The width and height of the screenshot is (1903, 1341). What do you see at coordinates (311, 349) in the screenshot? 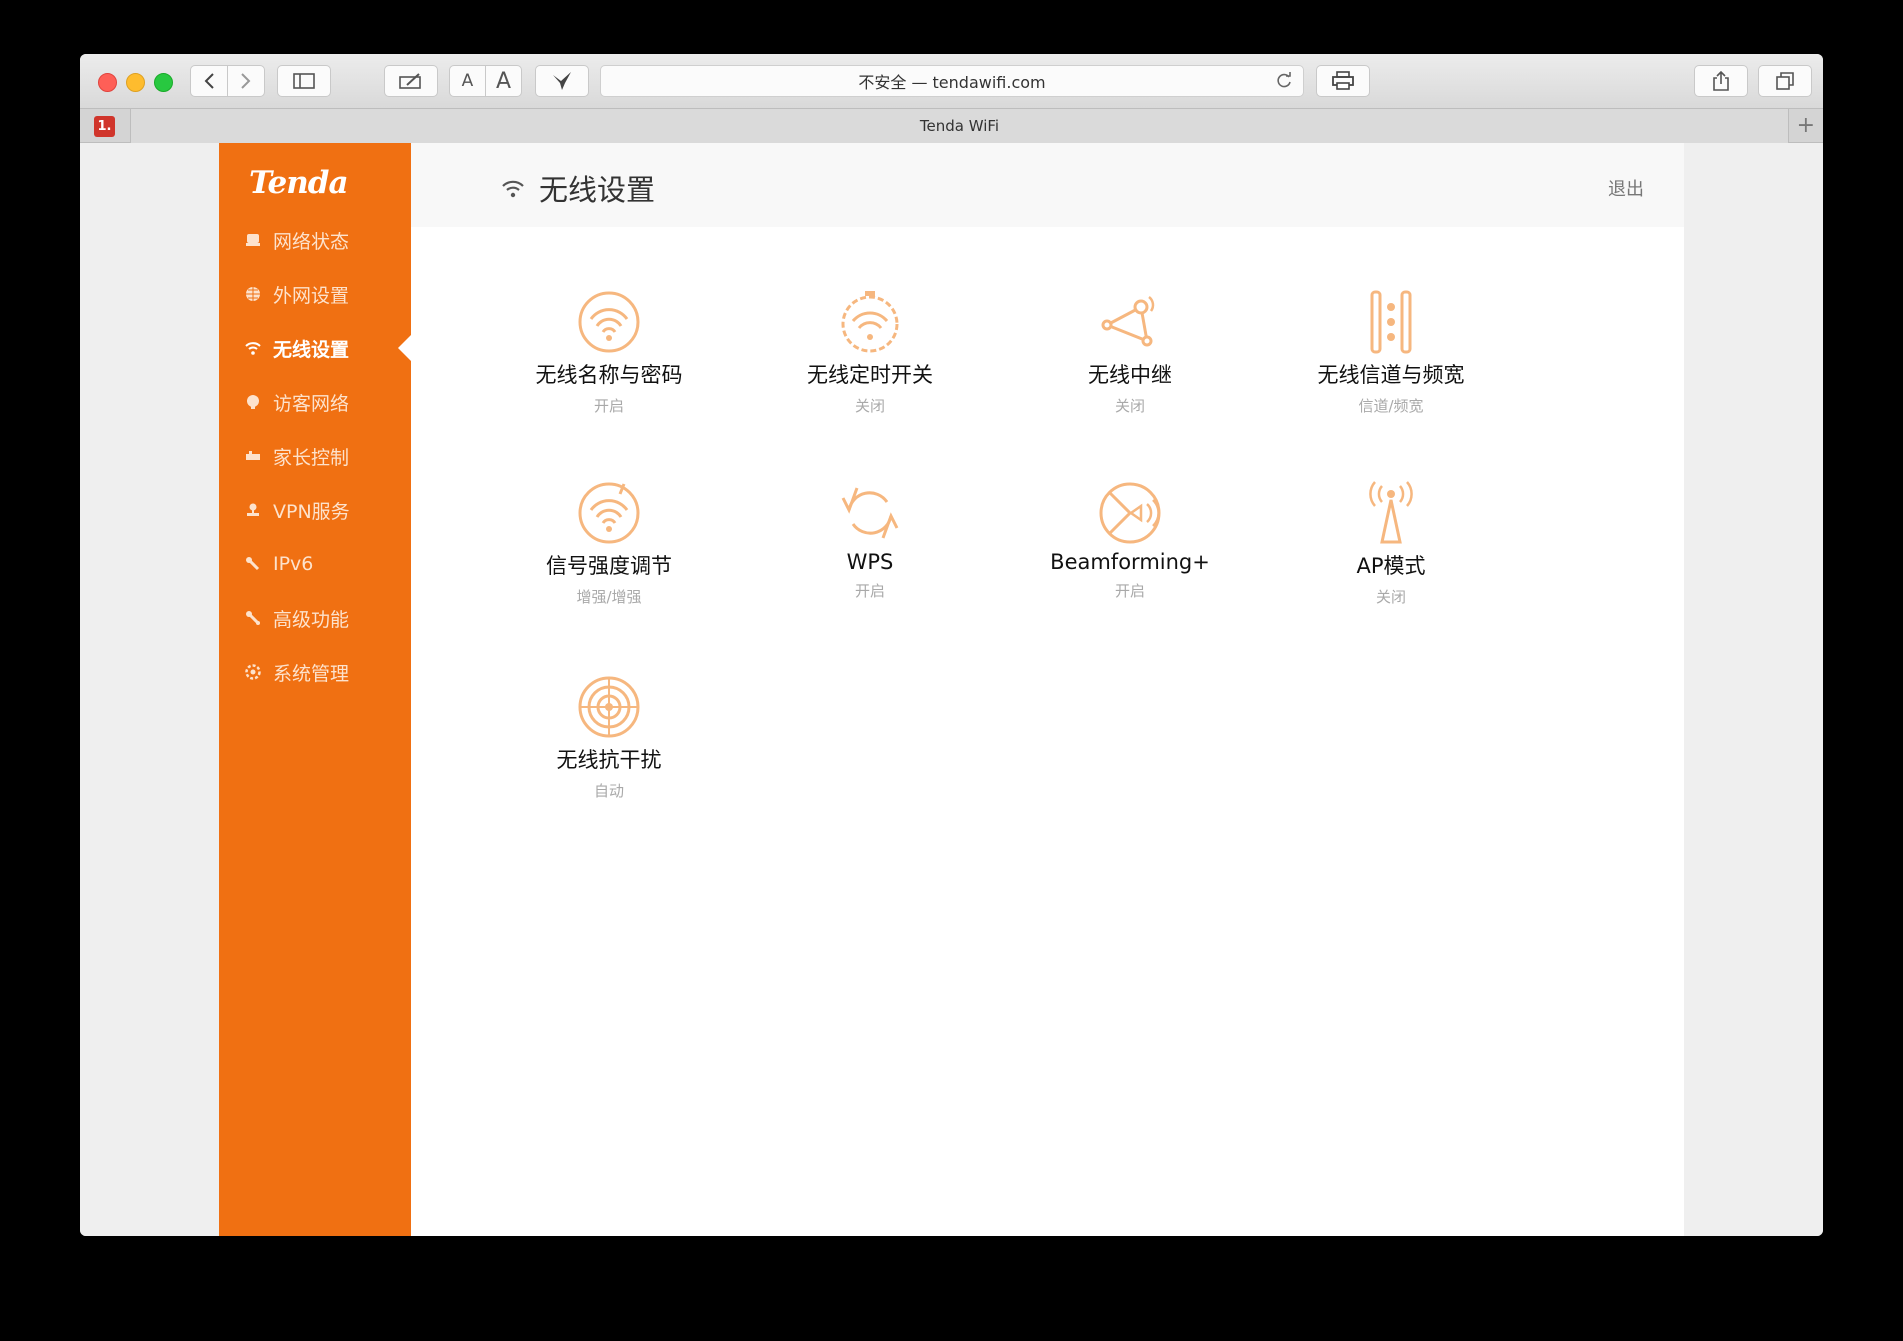
I see `sidebar-item-label: 无线设置` at bounding box center [311, 349].